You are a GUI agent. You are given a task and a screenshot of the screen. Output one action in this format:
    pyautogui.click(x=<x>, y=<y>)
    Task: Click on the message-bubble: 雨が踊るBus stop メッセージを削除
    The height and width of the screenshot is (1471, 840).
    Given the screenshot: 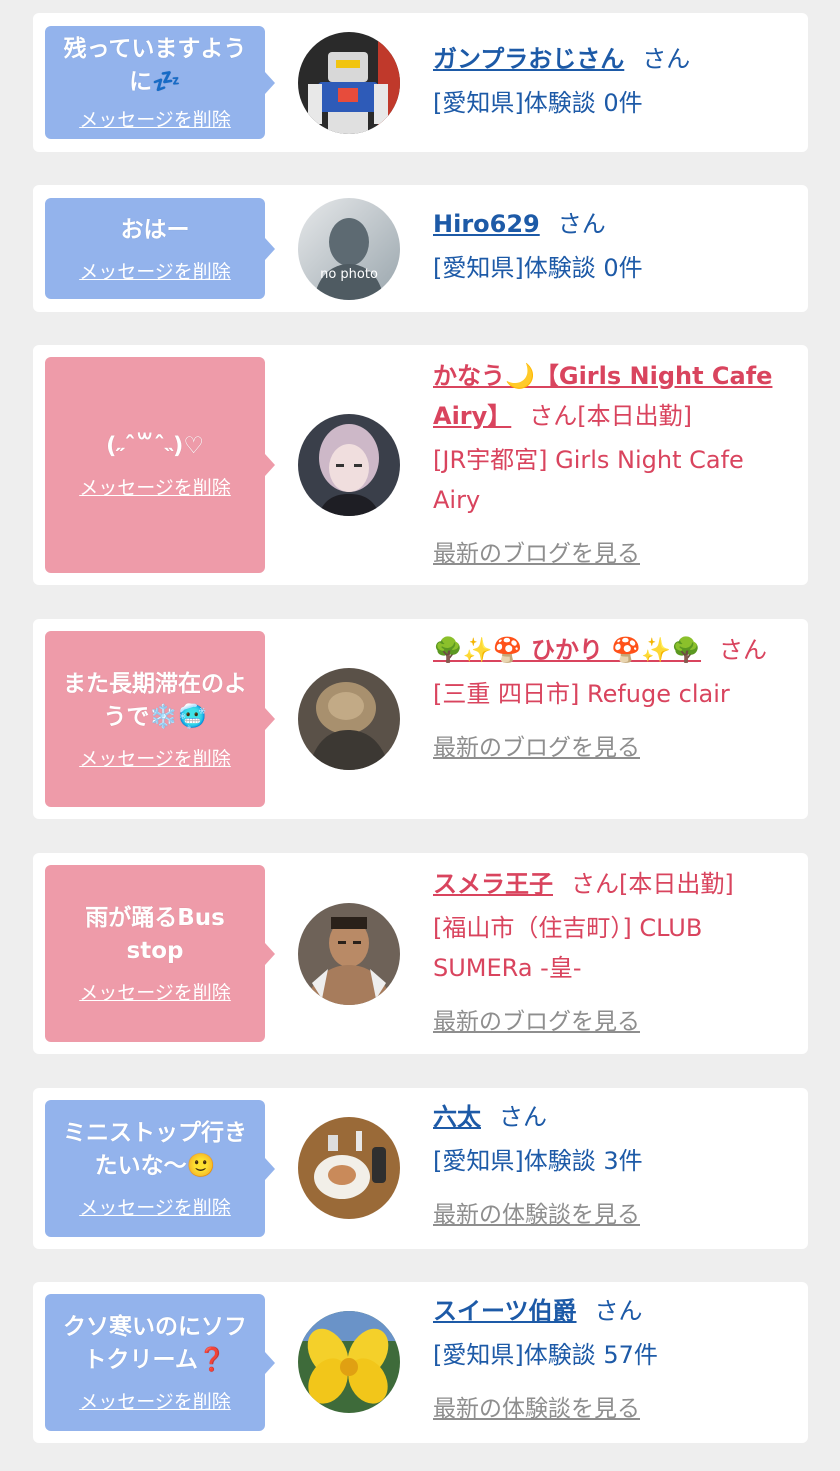 What is the action you would take?
    pyautogui.click(x=160, y=953)
    